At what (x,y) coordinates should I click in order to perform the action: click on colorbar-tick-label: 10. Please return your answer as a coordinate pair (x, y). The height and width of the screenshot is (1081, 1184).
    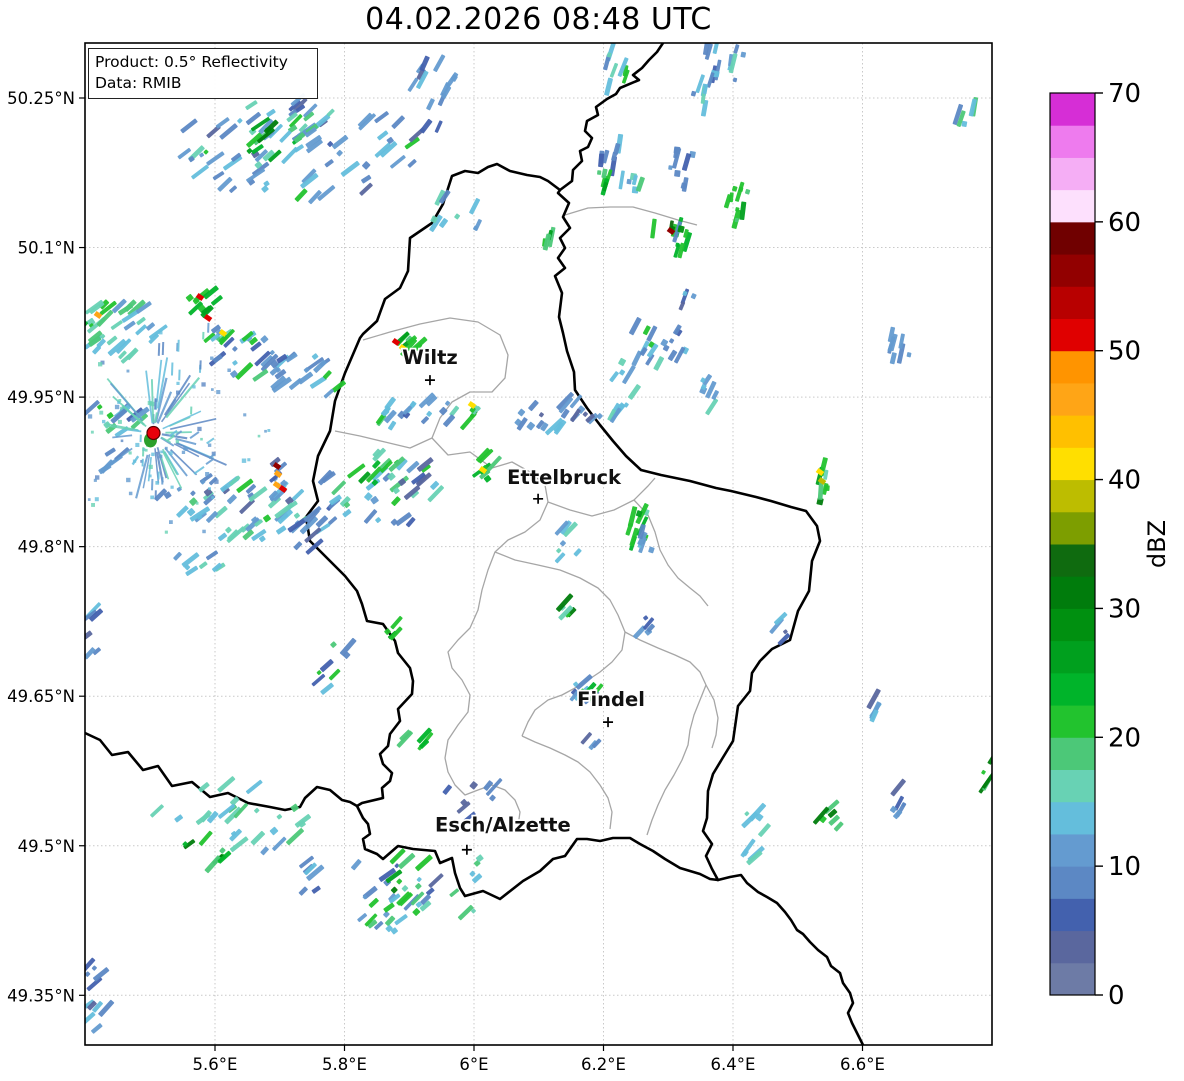
    Looking at the image, I should click on (1124, 867).